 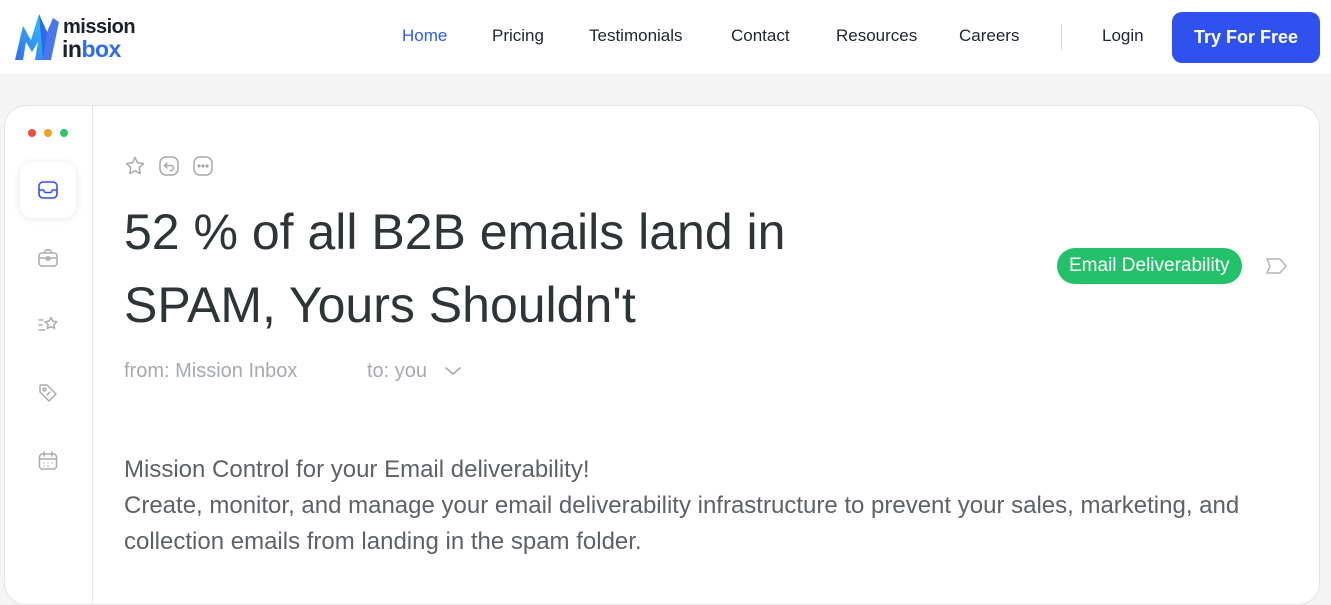 What do you see at coordinates (636, 36) in the screenshot?
I see `nav-testimonials-link: Testimonials` at bounding box center [636, 36].